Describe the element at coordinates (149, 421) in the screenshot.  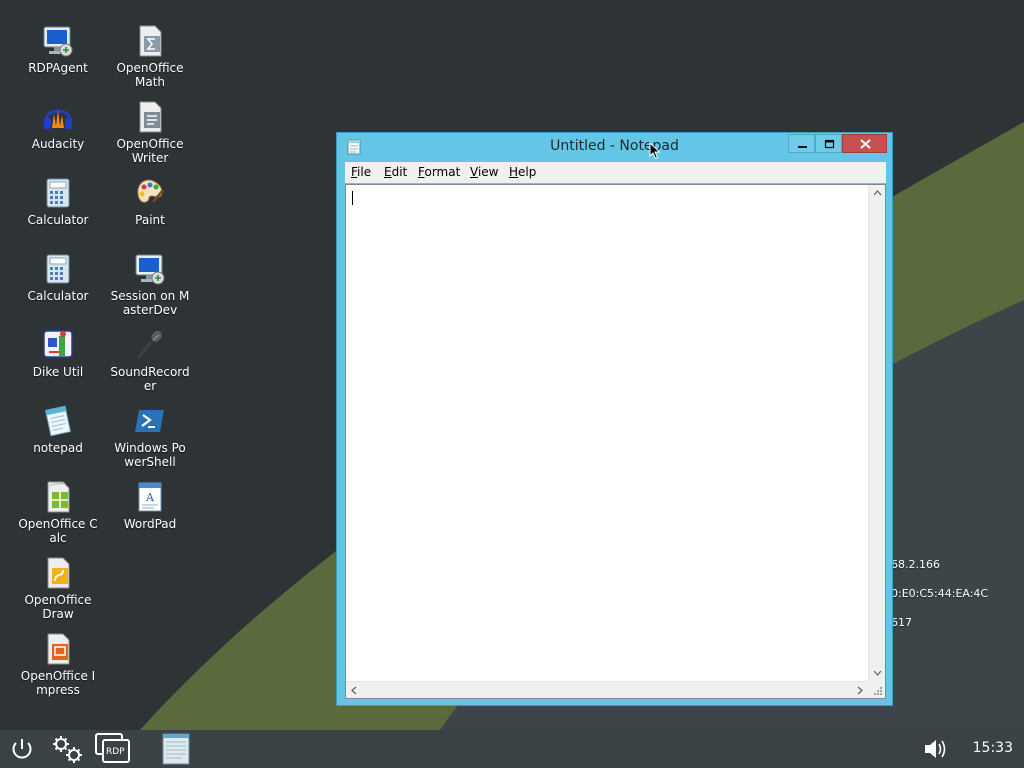
I see `powershell-icon` at that location.